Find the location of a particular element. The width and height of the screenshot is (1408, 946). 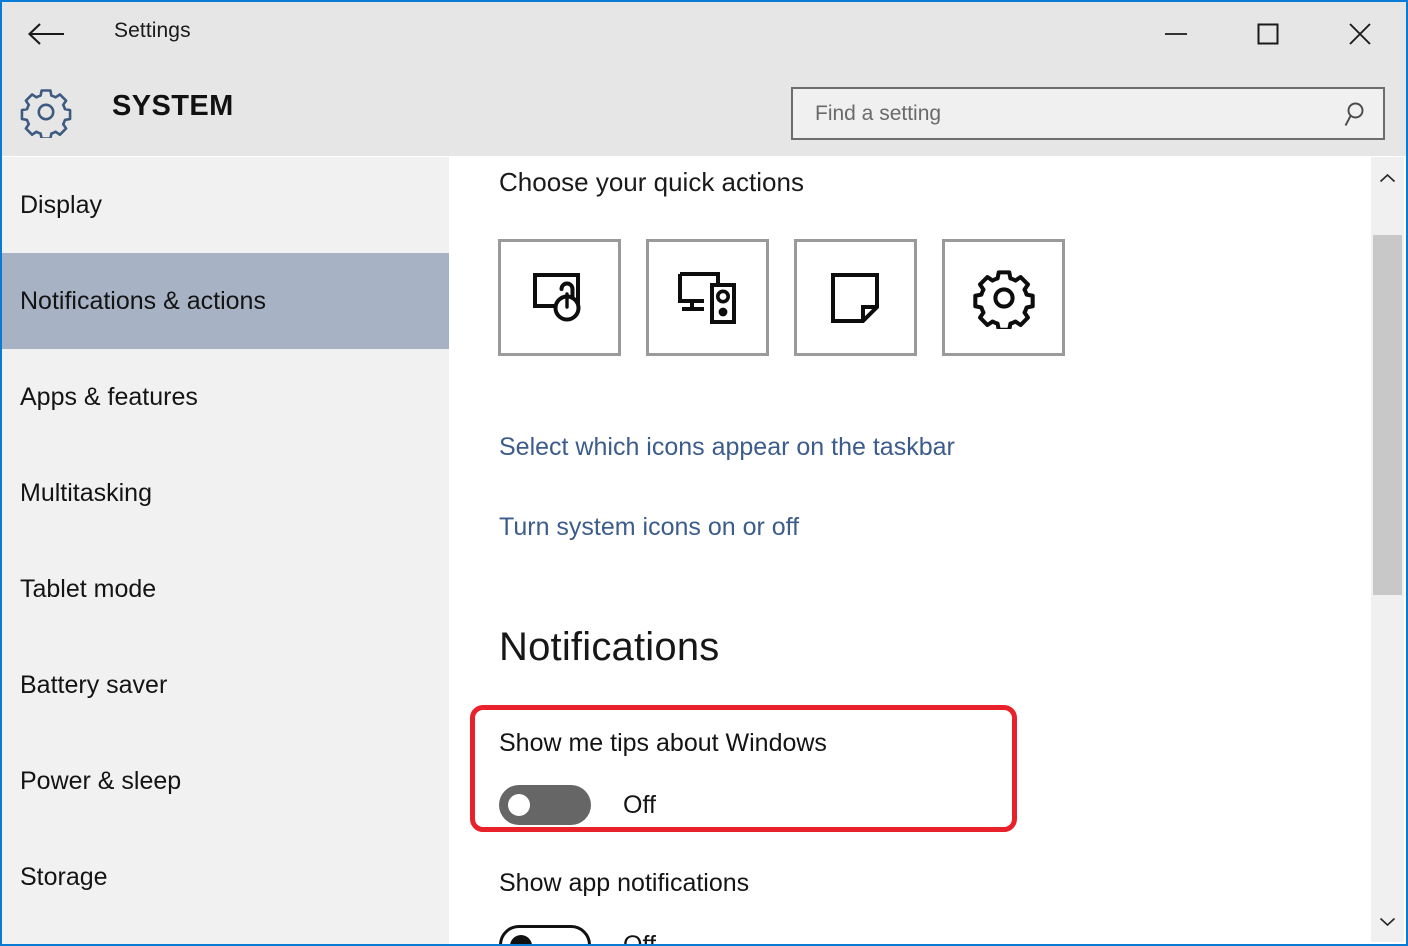

sidebar-item-label: Tablet mode is located at coordinates (88, 588).